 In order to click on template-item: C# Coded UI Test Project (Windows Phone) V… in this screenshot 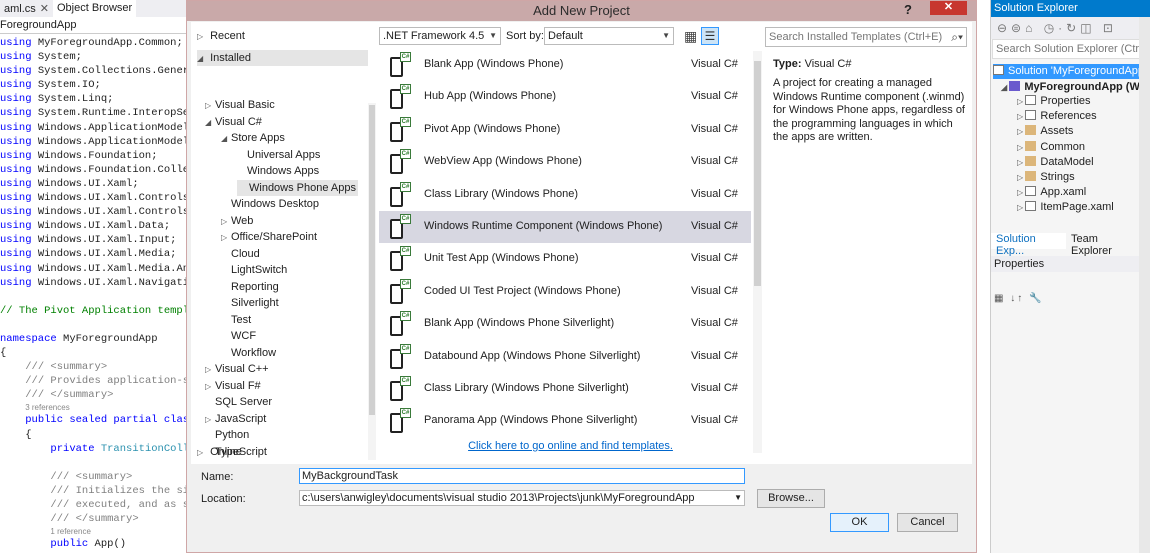, I will do `click(565, 292)`.